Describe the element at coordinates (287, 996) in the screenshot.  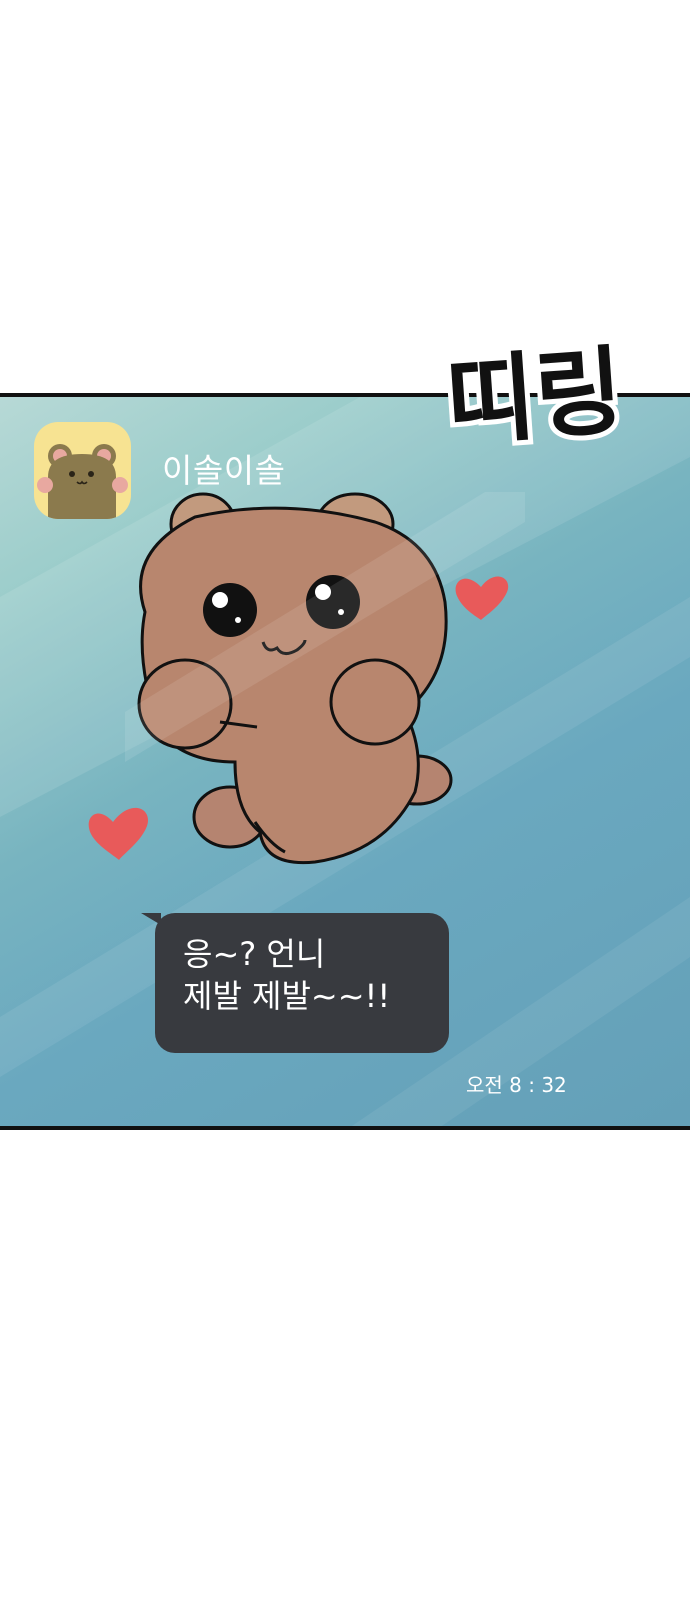
I see `message-line: 제발 제발~~!!` at that location.